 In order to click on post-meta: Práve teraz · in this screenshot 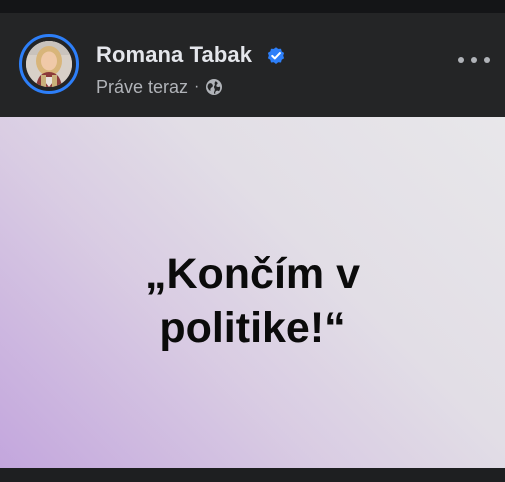, I will do `click(159, 87)`.